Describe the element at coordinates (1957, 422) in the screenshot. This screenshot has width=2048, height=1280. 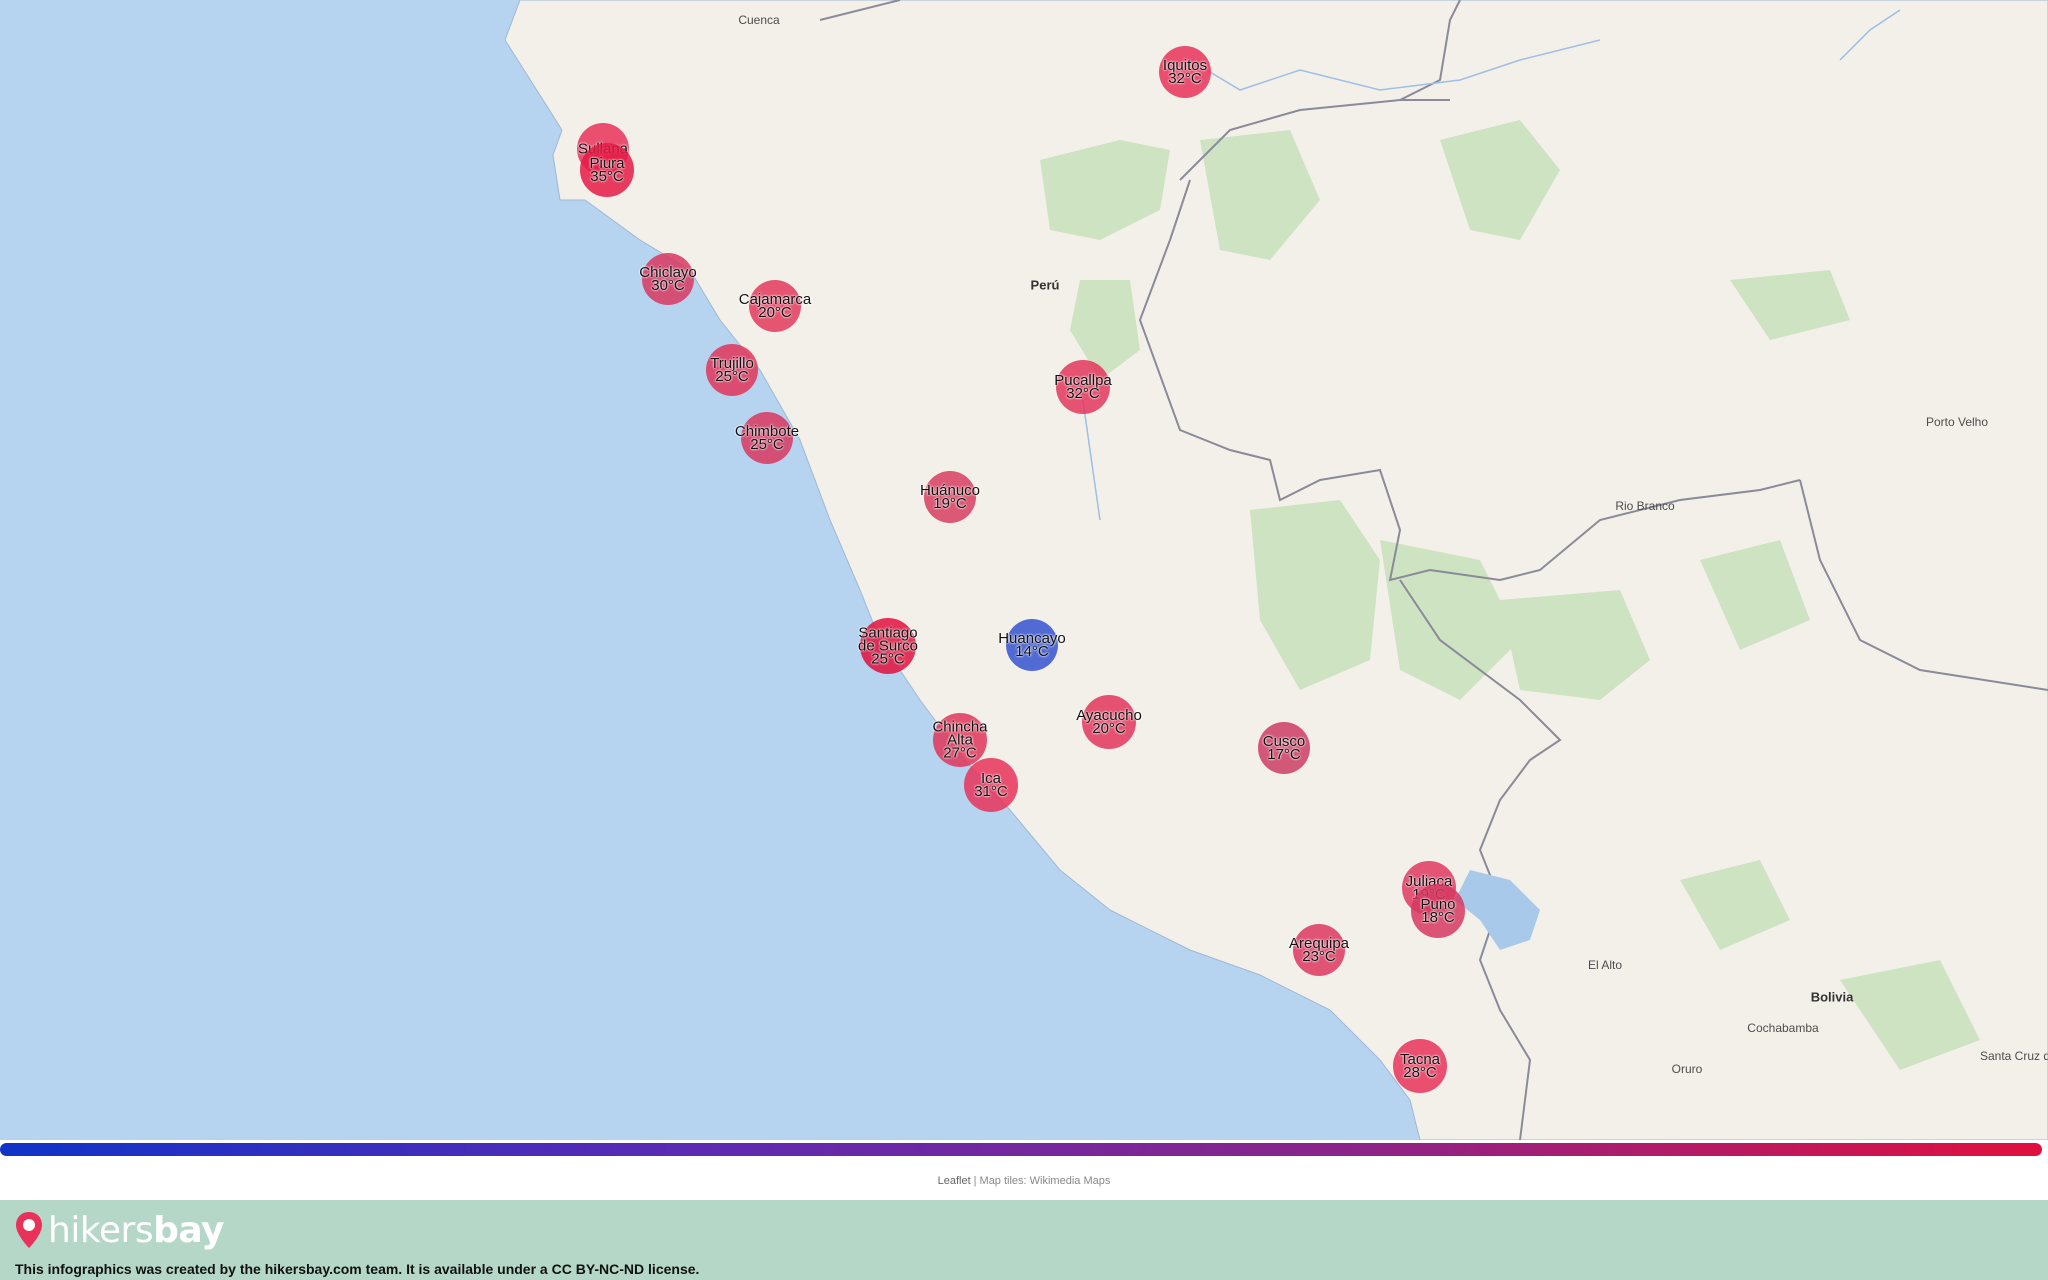
I see `basemap-label: Porto Velho` at that location.